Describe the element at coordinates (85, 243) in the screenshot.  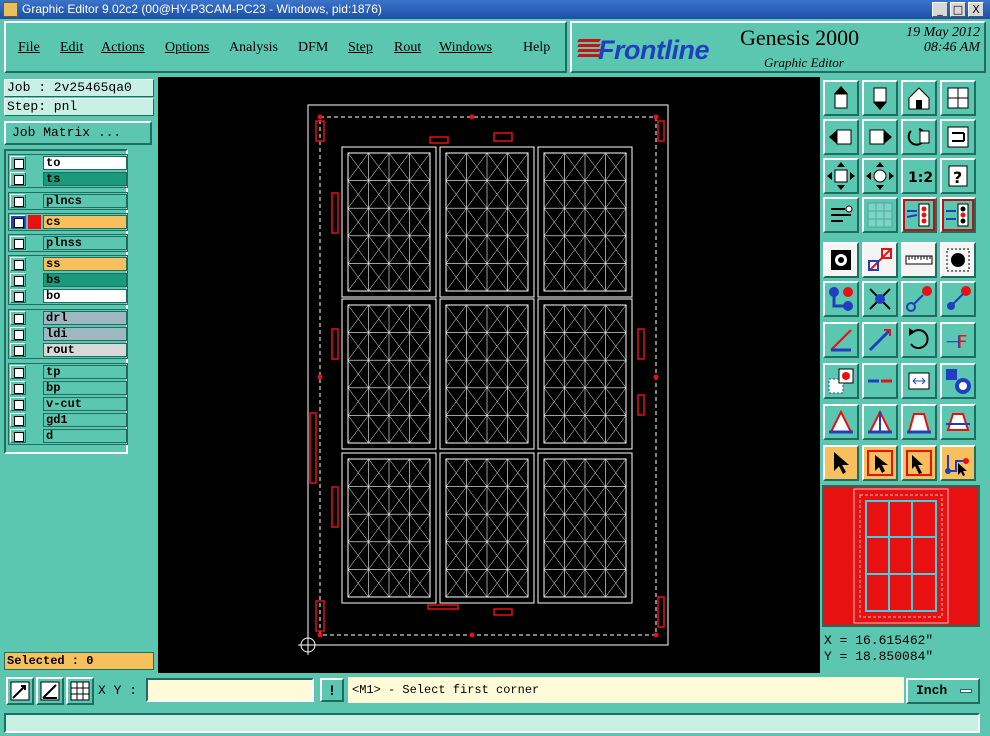
I see `layer-name: plnss` at that location.